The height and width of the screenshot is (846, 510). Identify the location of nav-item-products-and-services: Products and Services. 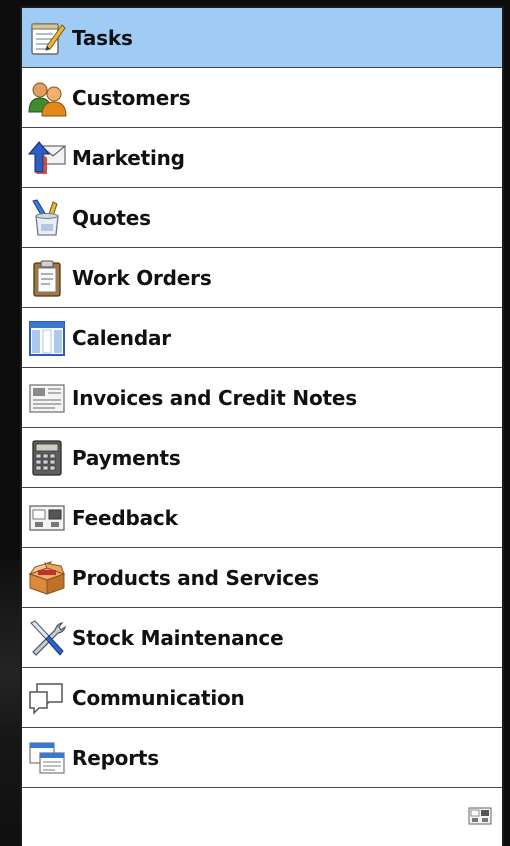
(262, 578).